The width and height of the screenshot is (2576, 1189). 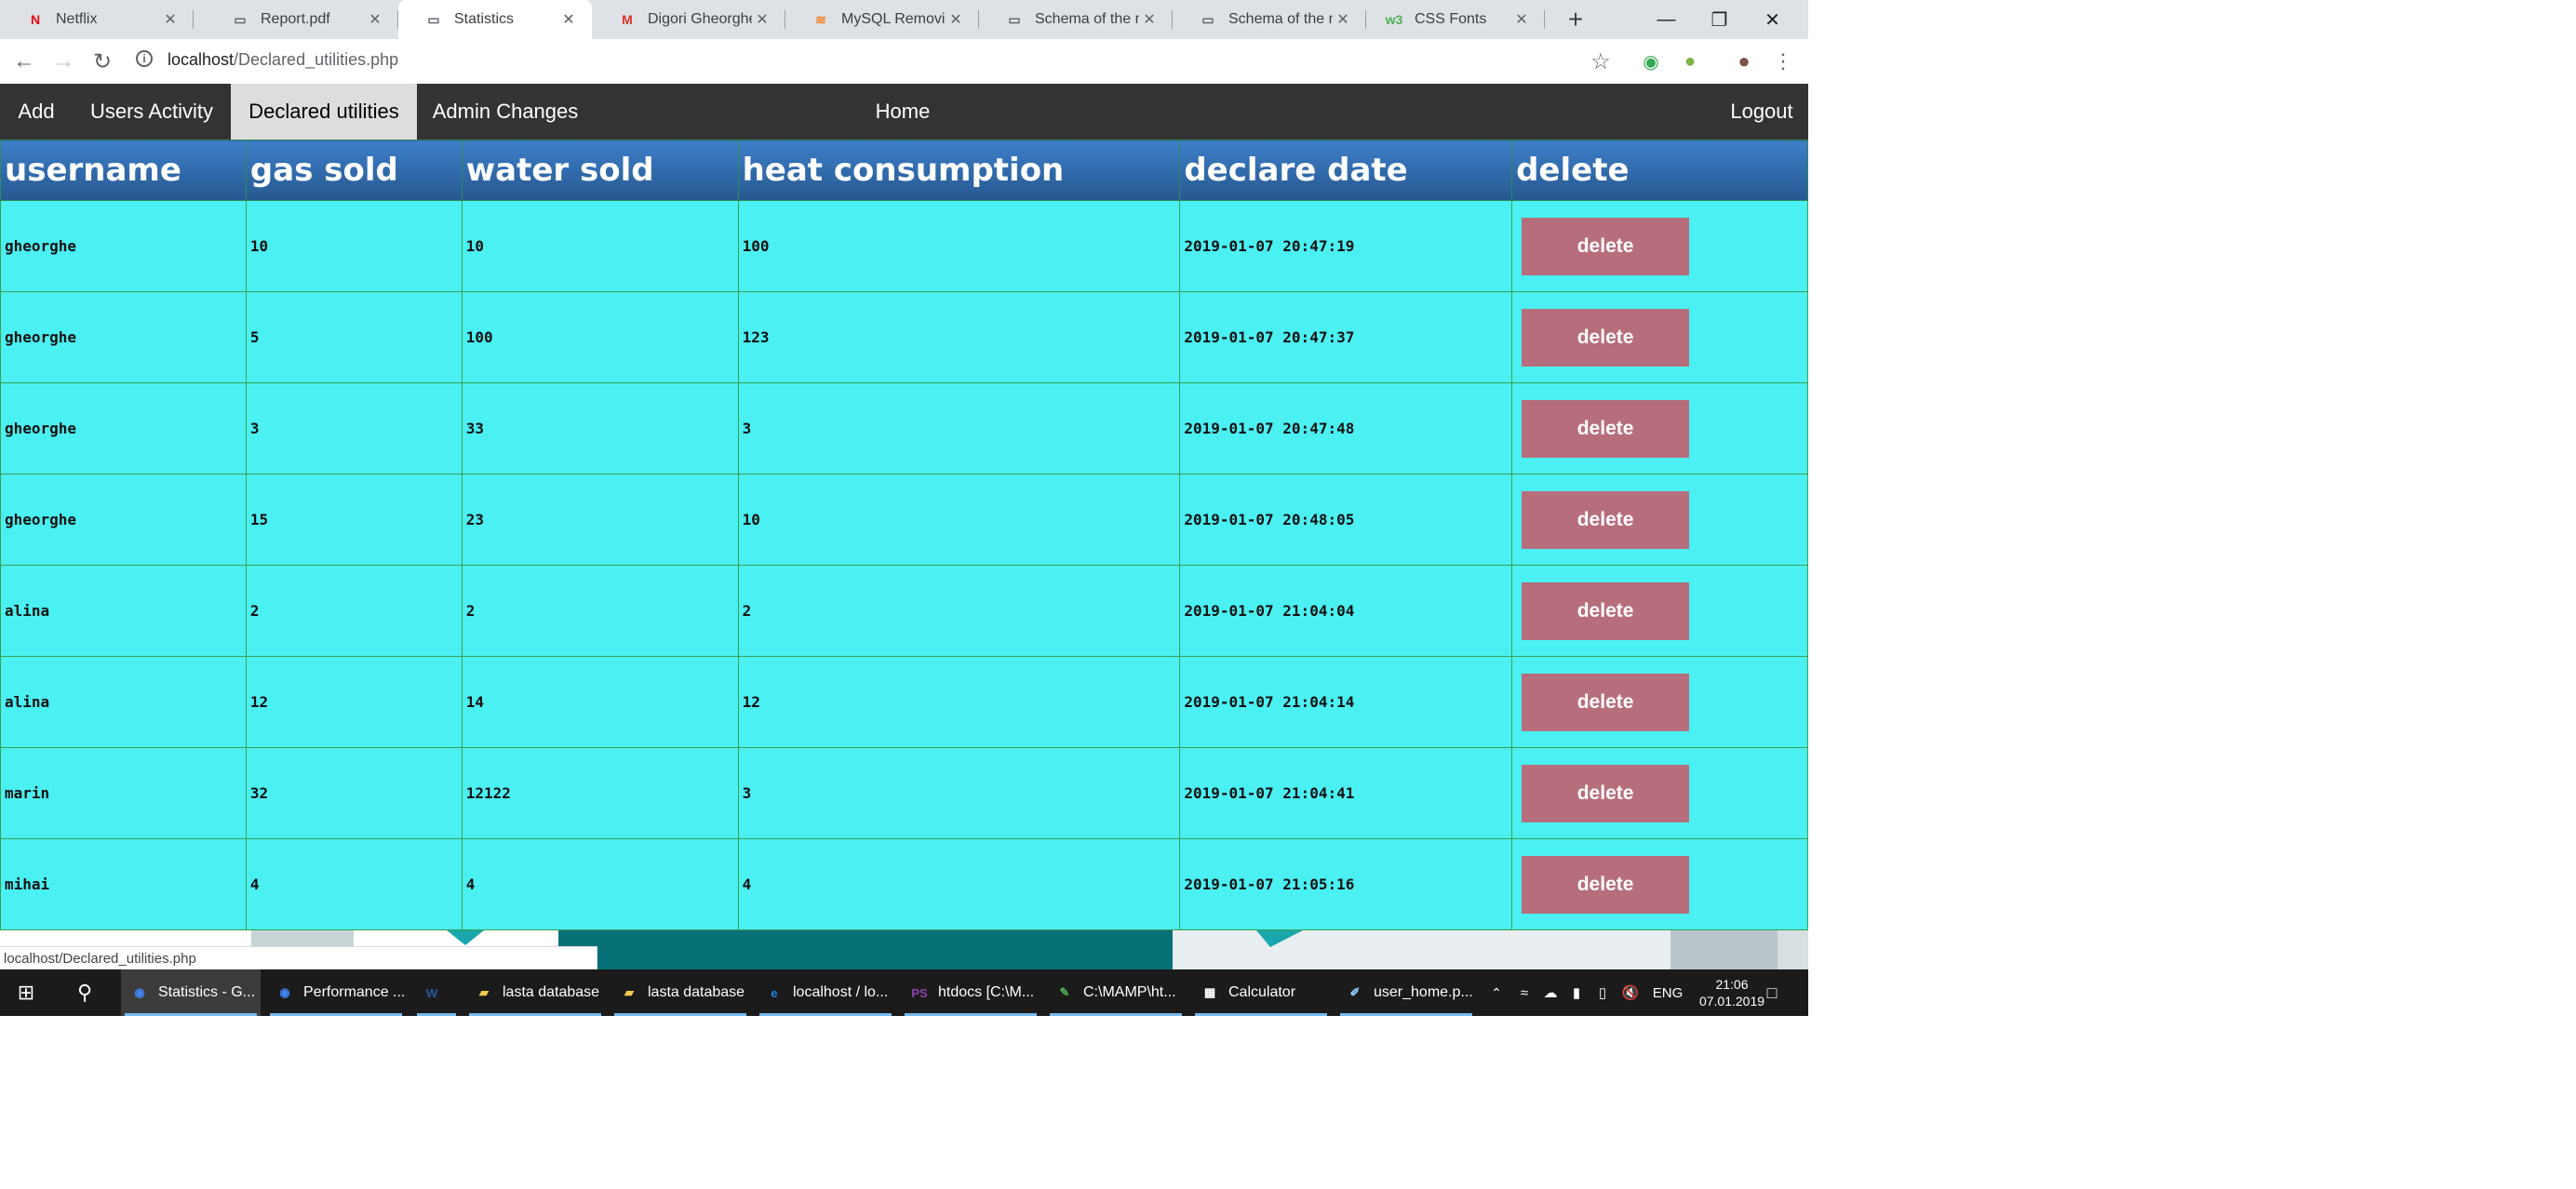 What do you see at coordinates (123, 702) in the screenshot?
I see `cell-username: alina` at bounding box center [123, 702].